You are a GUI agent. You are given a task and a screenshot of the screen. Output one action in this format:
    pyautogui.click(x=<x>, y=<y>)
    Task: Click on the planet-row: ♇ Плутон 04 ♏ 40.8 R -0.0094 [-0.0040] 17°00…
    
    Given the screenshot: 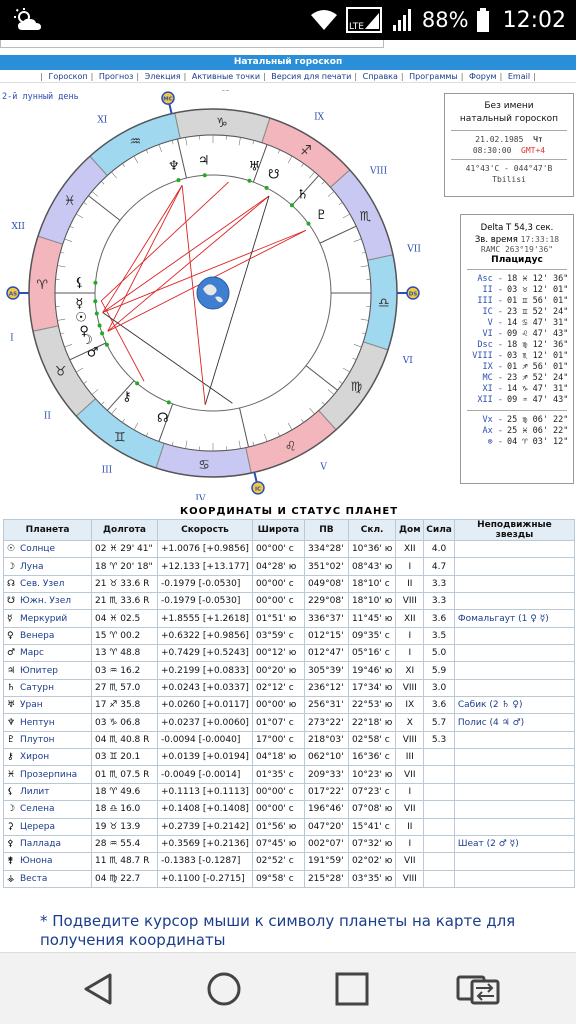 What is the action you would take?
    pyautogui.click(x=289, y=740)
    